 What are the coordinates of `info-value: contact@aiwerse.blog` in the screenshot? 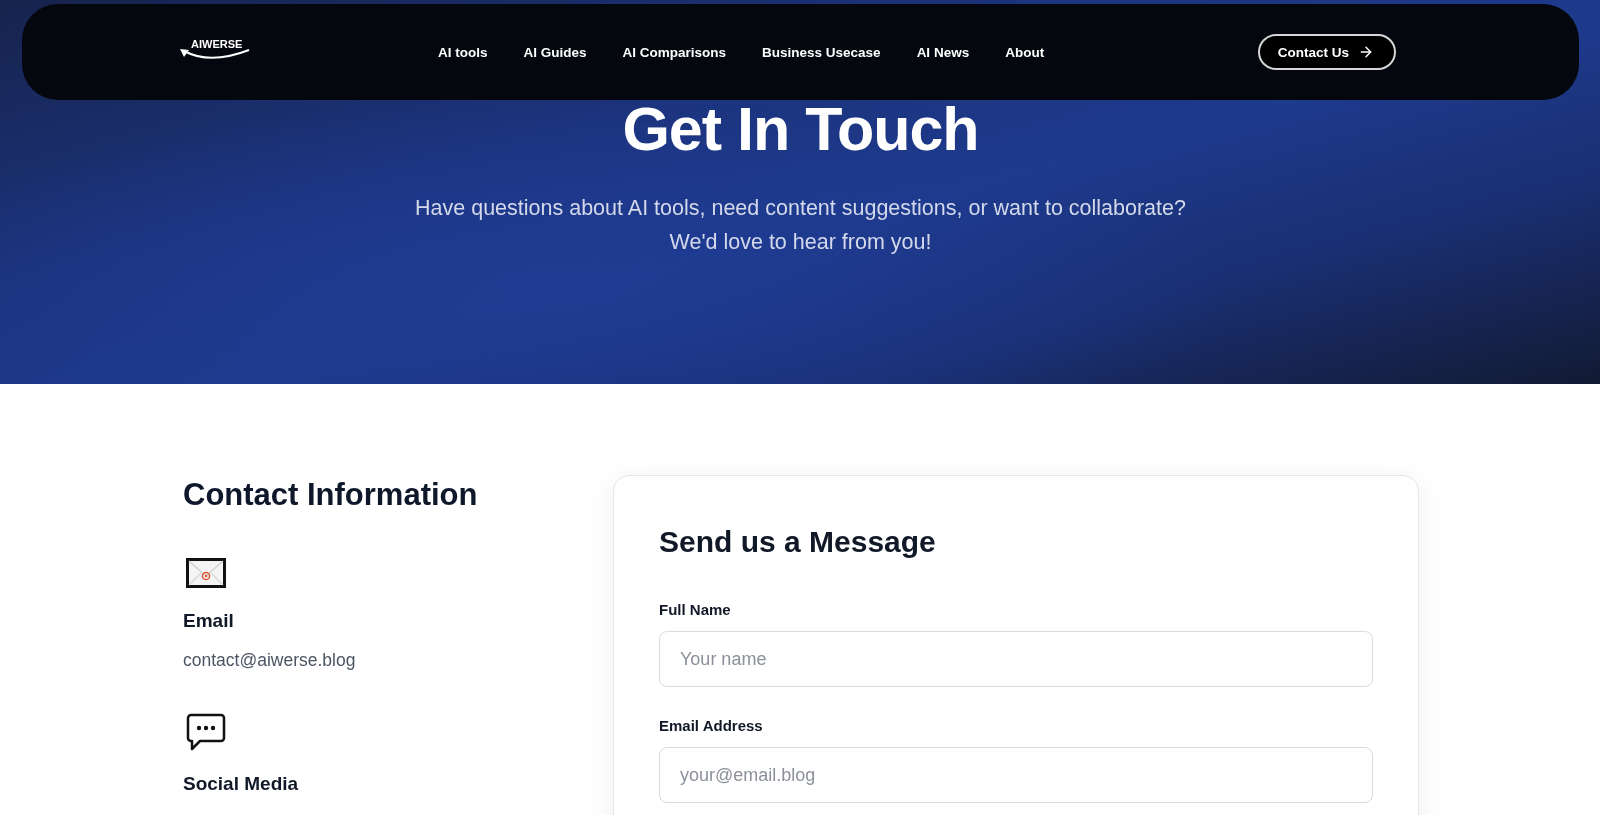 It's located at (269, 660).